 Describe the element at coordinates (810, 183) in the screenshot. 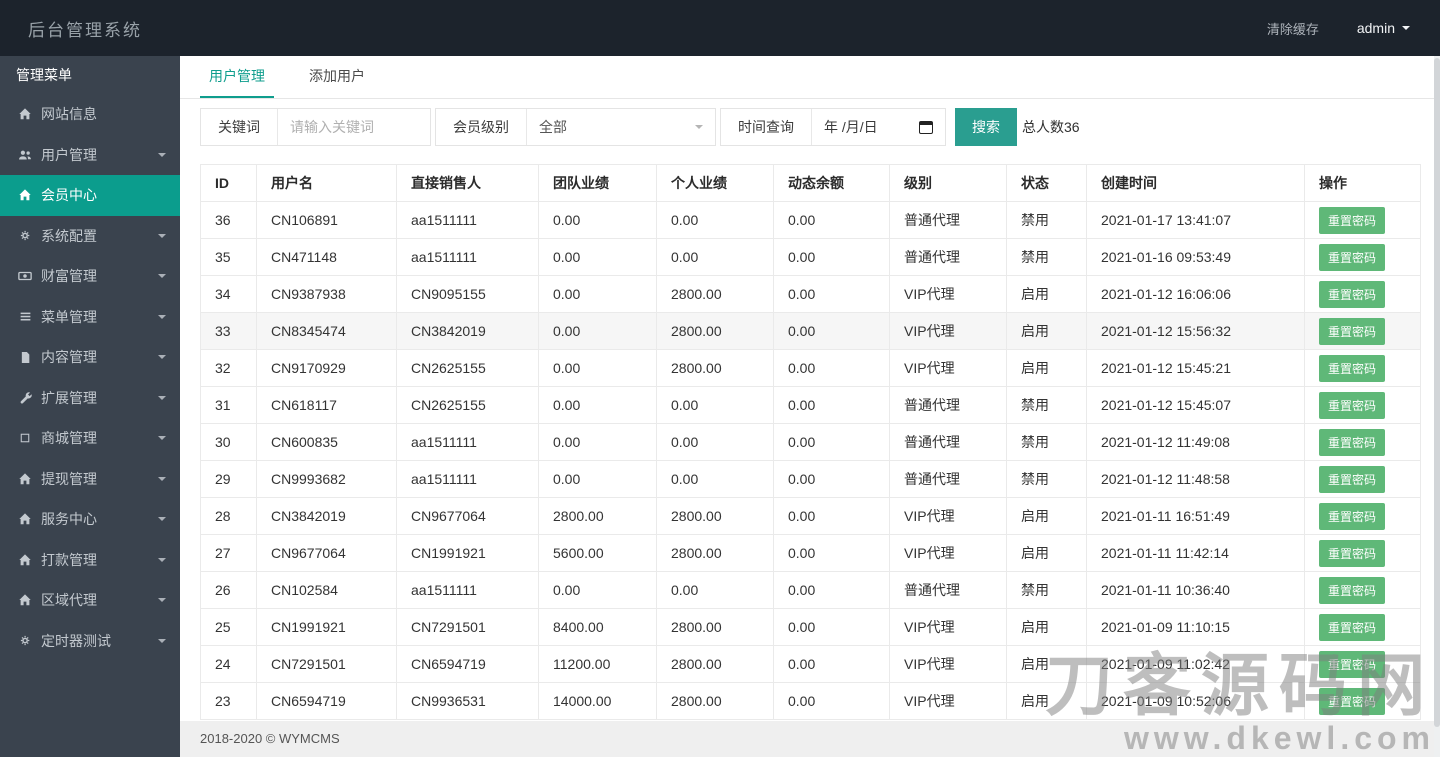

I see `table-header-row: ID 用户名 直接销售人 团队业绩 个人业绩 动态余额 级别 状态 创建时间 操作` at that location.